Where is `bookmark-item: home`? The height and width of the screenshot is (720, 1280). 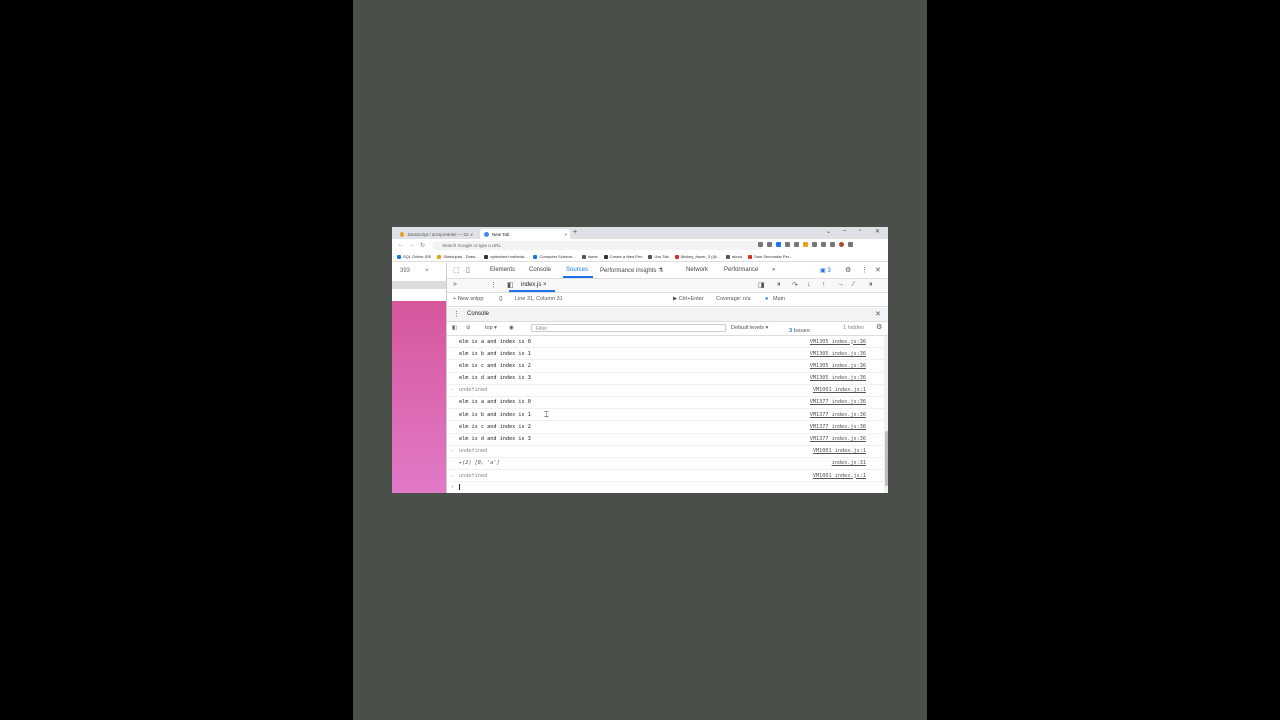 bookmark-item: home is located at coordinates (589, 256).